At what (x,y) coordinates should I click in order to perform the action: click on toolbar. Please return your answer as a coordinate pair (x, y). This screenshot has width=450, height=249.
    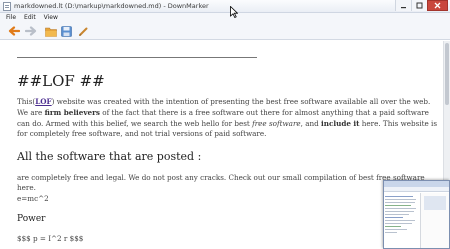
    Looking at the image, I should click on (225, 31).